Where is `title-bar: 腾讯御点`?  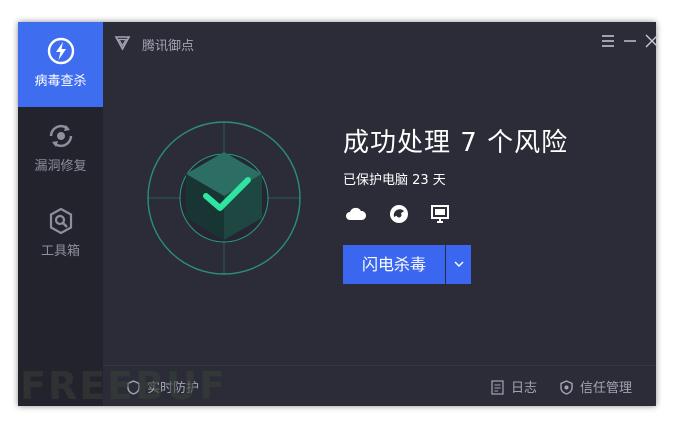
title-bar: 腾讯御点 is located at coordinates (381, 42).